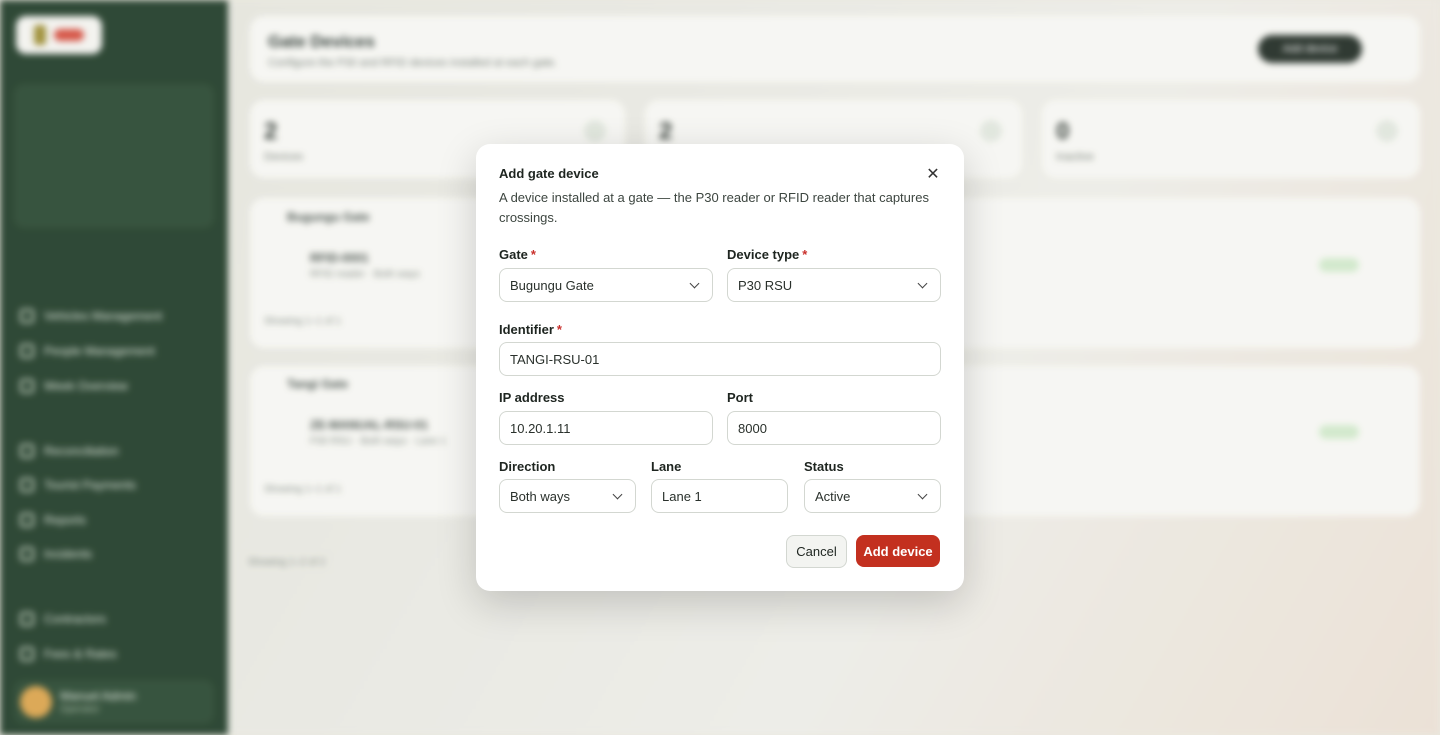  Describe the element at coordinates (530, 329) in the screenshot. I see `identifier-label: Identifier *` at that location.